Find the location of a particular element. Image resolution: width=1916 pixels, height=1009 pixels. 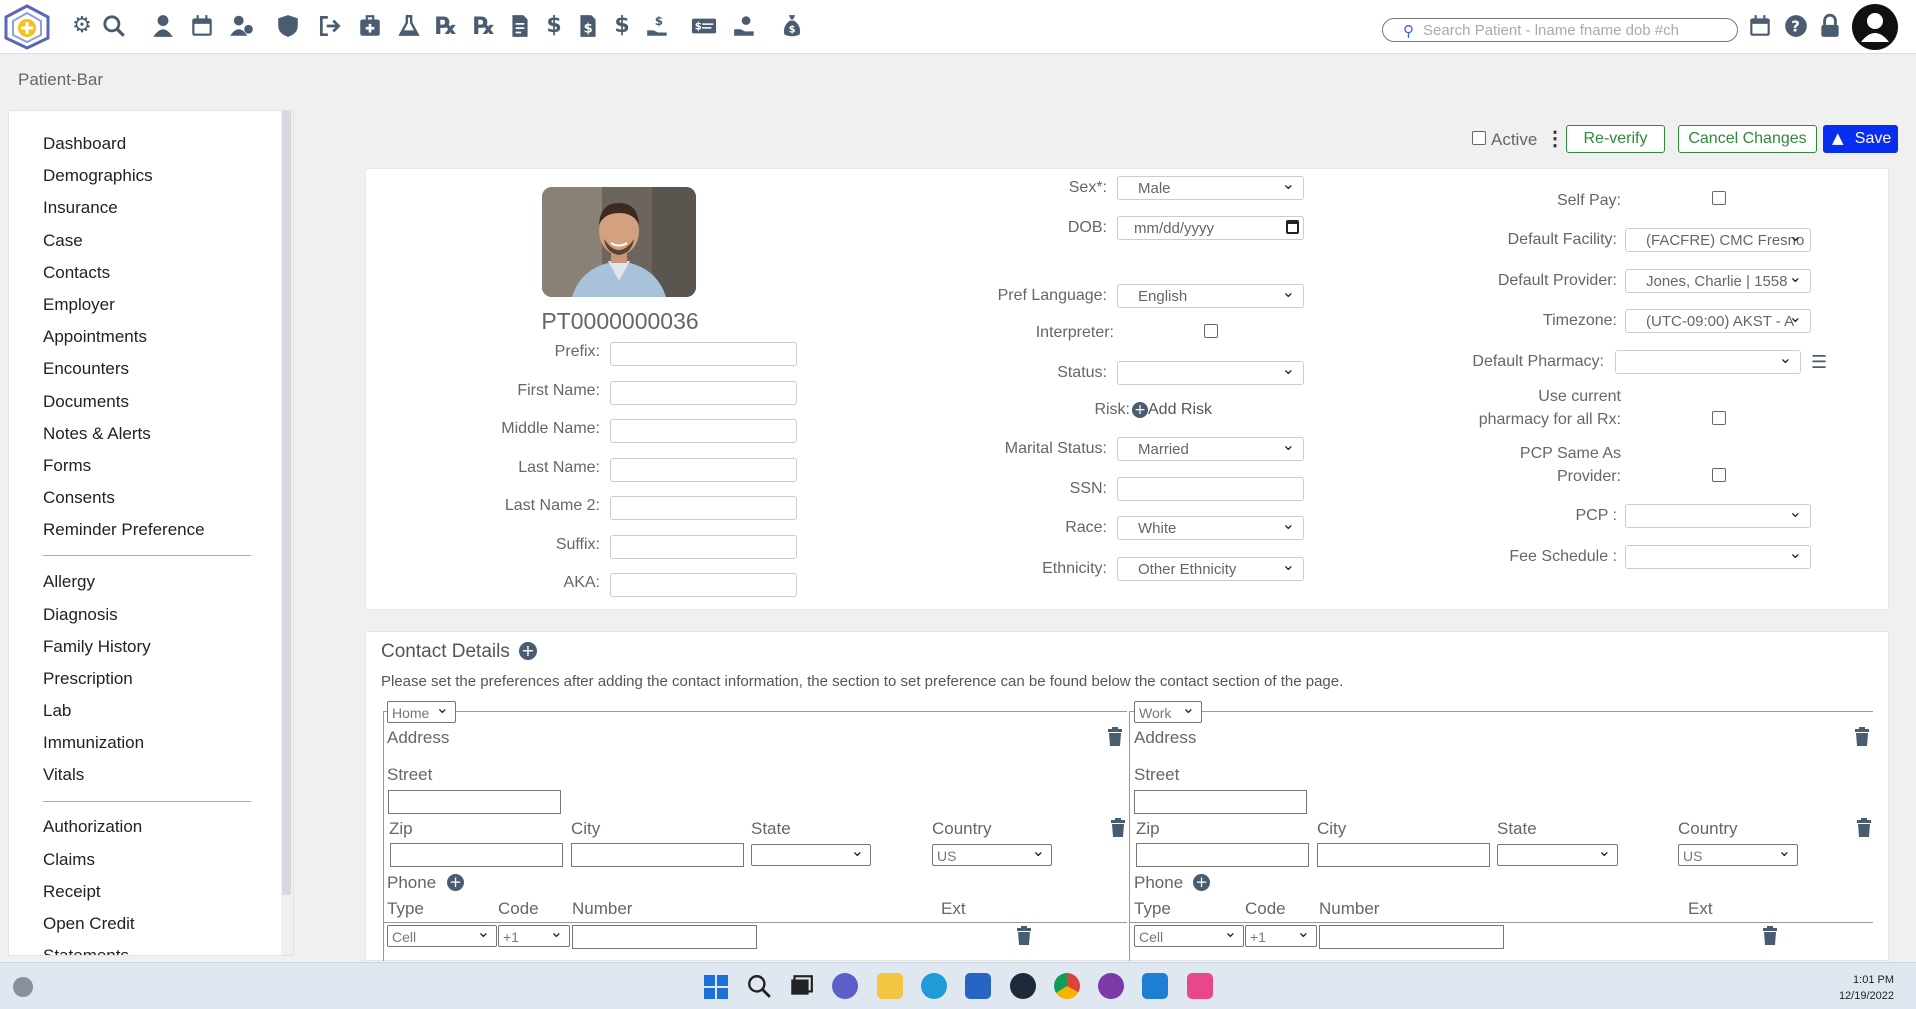

contact-type-select: Home is located at coordinates (421, 710).